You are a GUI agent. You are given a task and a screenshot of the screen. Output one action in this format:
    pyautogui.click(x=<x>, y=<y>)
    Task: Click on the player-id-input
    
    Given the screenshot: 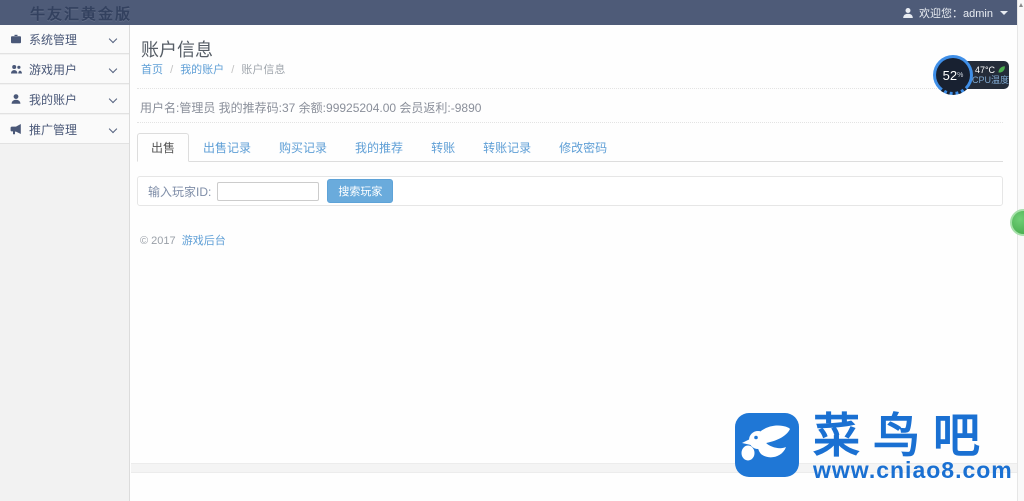 What is the action you would take?
    pyautogui.click(x=268, y=191)
    